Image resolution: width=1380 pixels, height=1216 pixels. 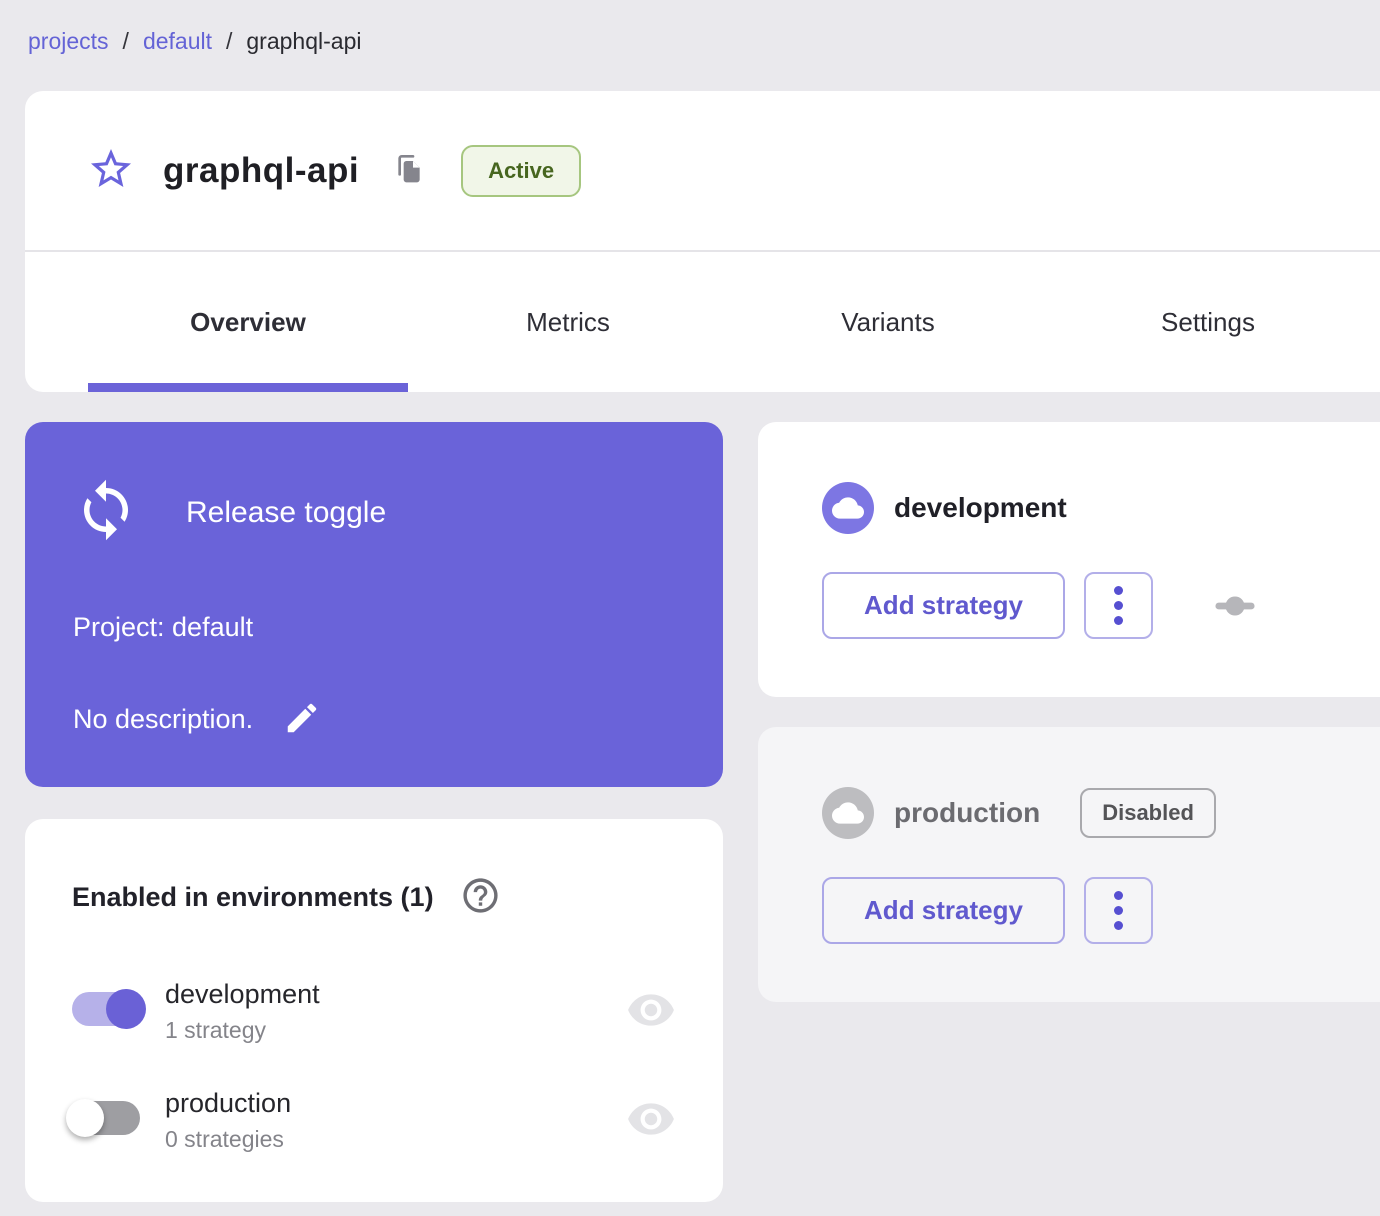 What do you see at coordinates (1235, 605) in the screenshot?
I see `timeline-node-icon` at bounding box center [1235, 605].